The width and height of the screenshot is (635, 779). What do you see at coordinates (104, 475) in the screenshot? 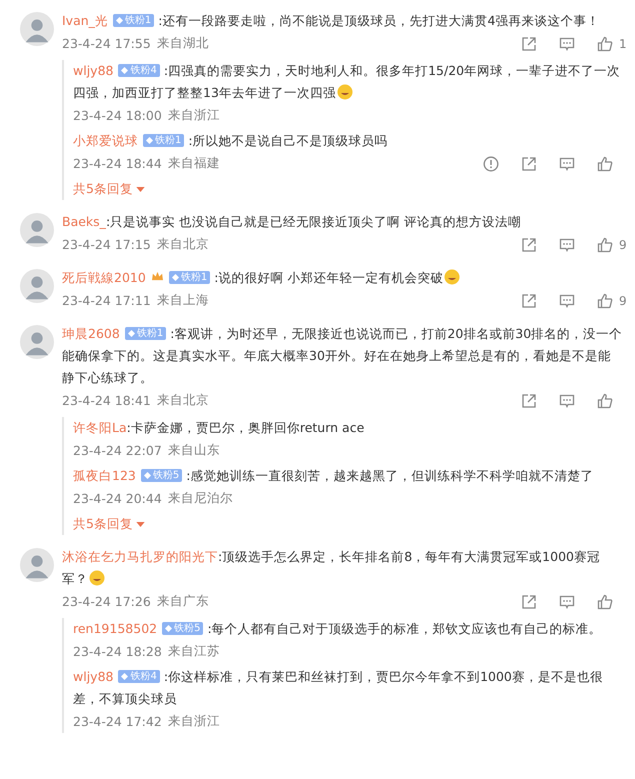
I see `author-name: 孤夜白123` at bounding box center [104, 475].